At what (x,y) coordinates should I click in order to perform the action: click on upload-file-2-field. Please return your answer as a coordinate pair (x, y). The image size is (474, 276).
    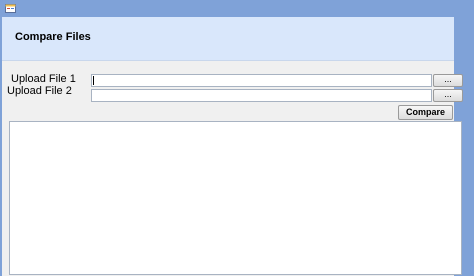
    Looking at the image, I should click on (261, 95).